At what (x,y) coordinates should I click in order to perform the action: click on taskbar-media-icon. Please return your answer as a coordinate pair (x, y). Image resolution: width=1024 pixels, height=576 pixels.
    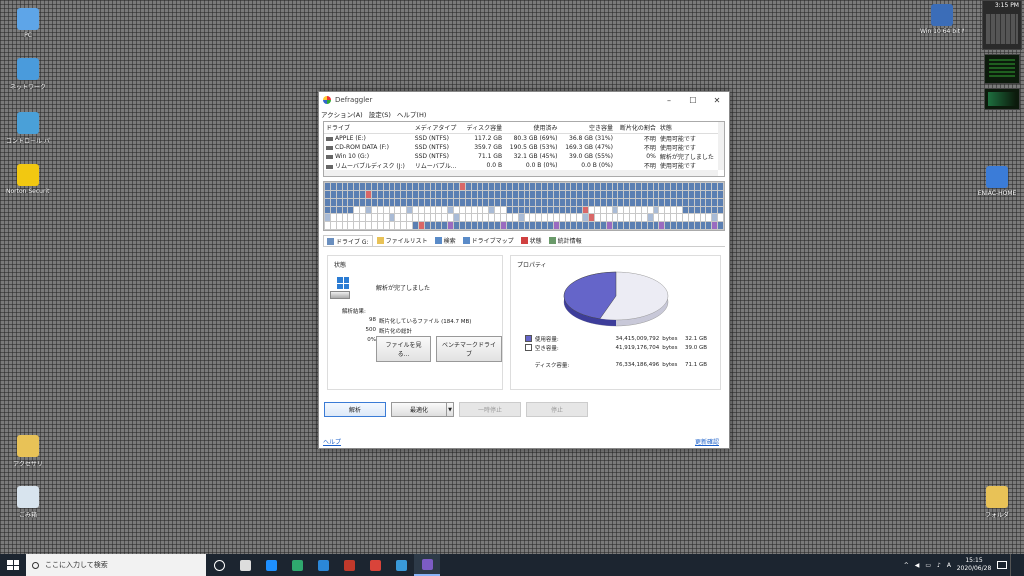
    Looking at the image, I should click on (375, 565).